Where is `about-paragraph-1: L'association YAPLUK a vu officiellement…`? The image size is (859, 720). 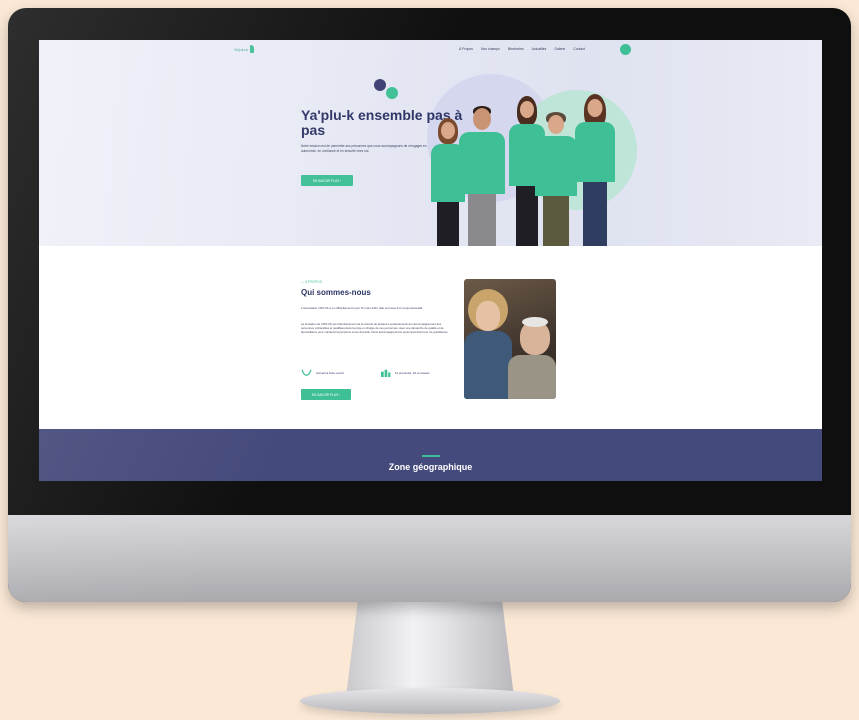 about-paragraph-1: L'association YAPLUK a vu officiellement… is located at coordinates (362, 308).